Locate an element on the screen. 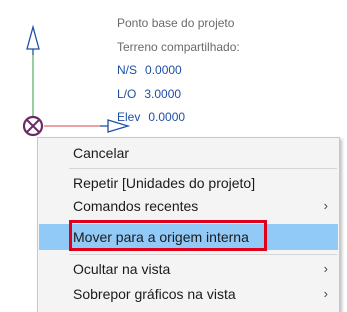 This screenshot has width=347, height=312. info-subtitle: Terreno compartilhado: is located at coordinates (178, 46).